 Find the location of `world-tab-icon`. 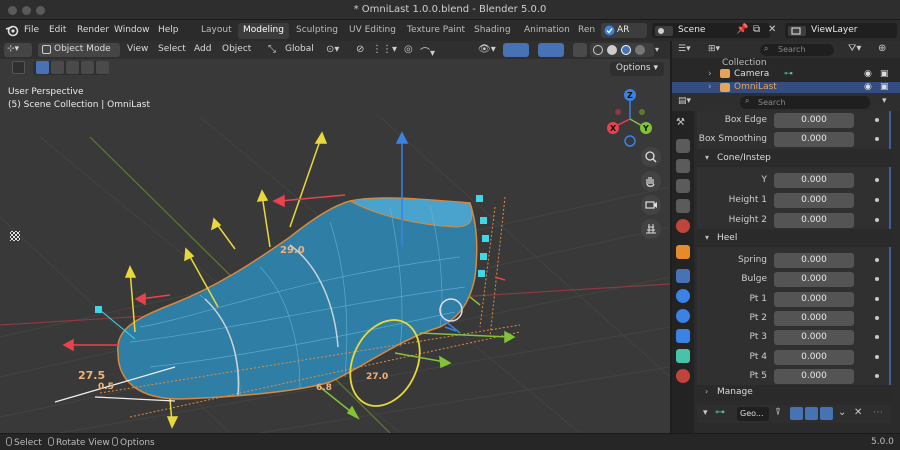

world-tab-icon is located at coordinates (683, 226).